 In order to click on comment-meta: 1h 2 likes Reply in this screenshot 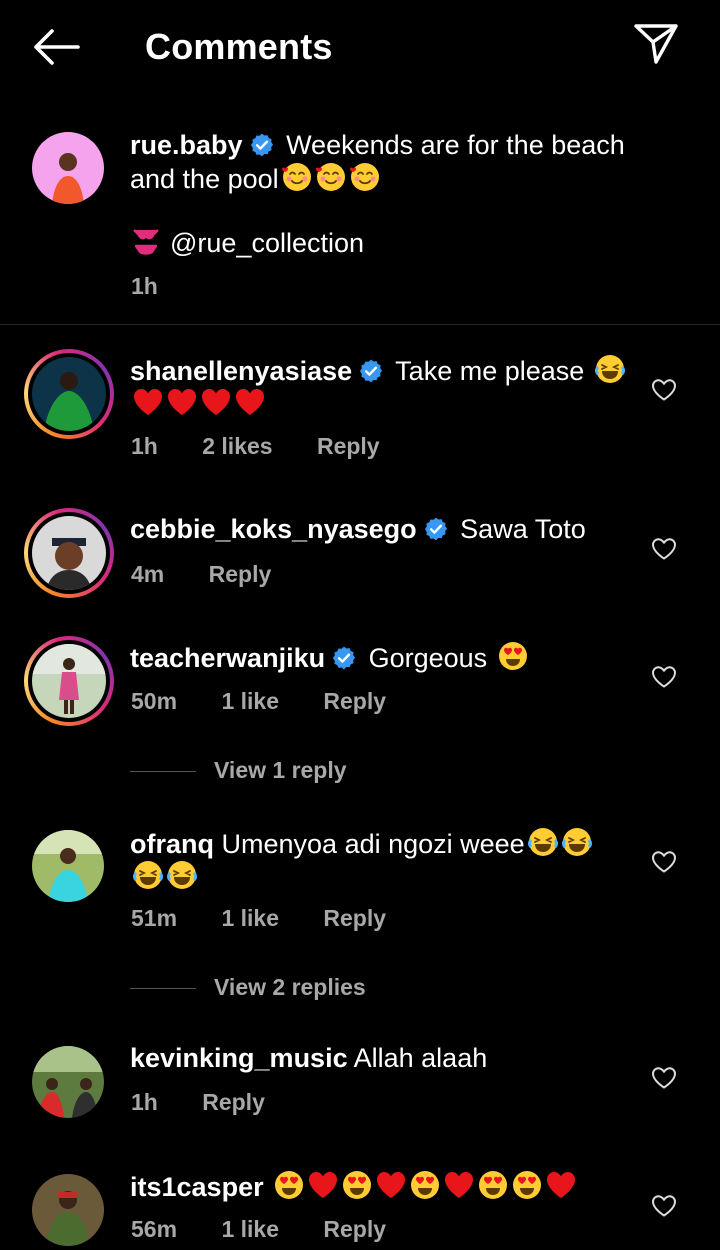, I will do `click(255, 446)`.